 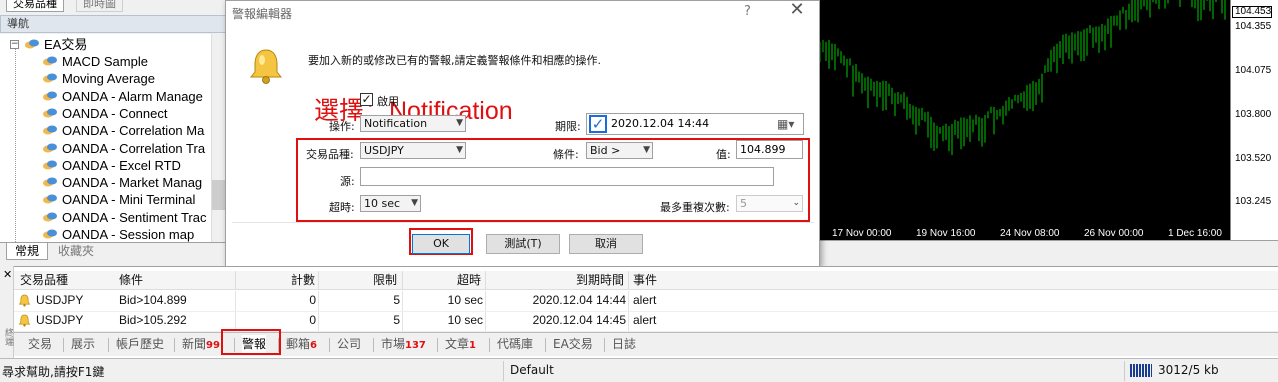 What do you see at coordinates (35, 6) in the screenshot?
I see `tab-market-watch: 交易品種` at bounding box center [35, 6].